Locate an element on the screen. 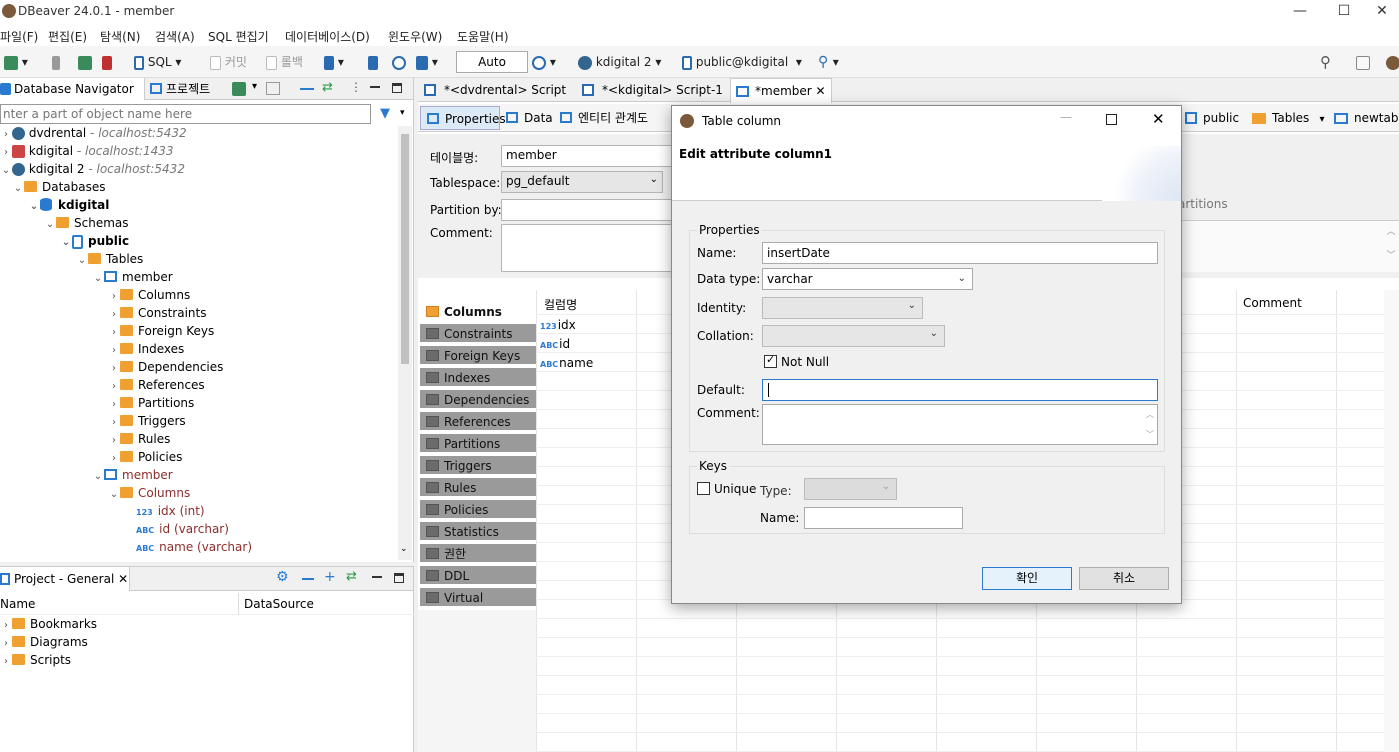  tree-db-kdigital: ⌄ kdigital is located at coordinates (68, 205).